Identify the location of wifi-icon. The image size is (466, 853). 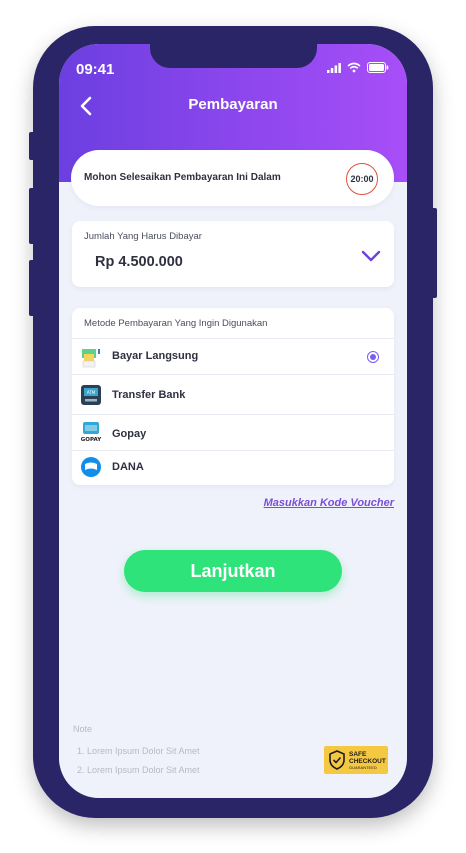
(354, 67).